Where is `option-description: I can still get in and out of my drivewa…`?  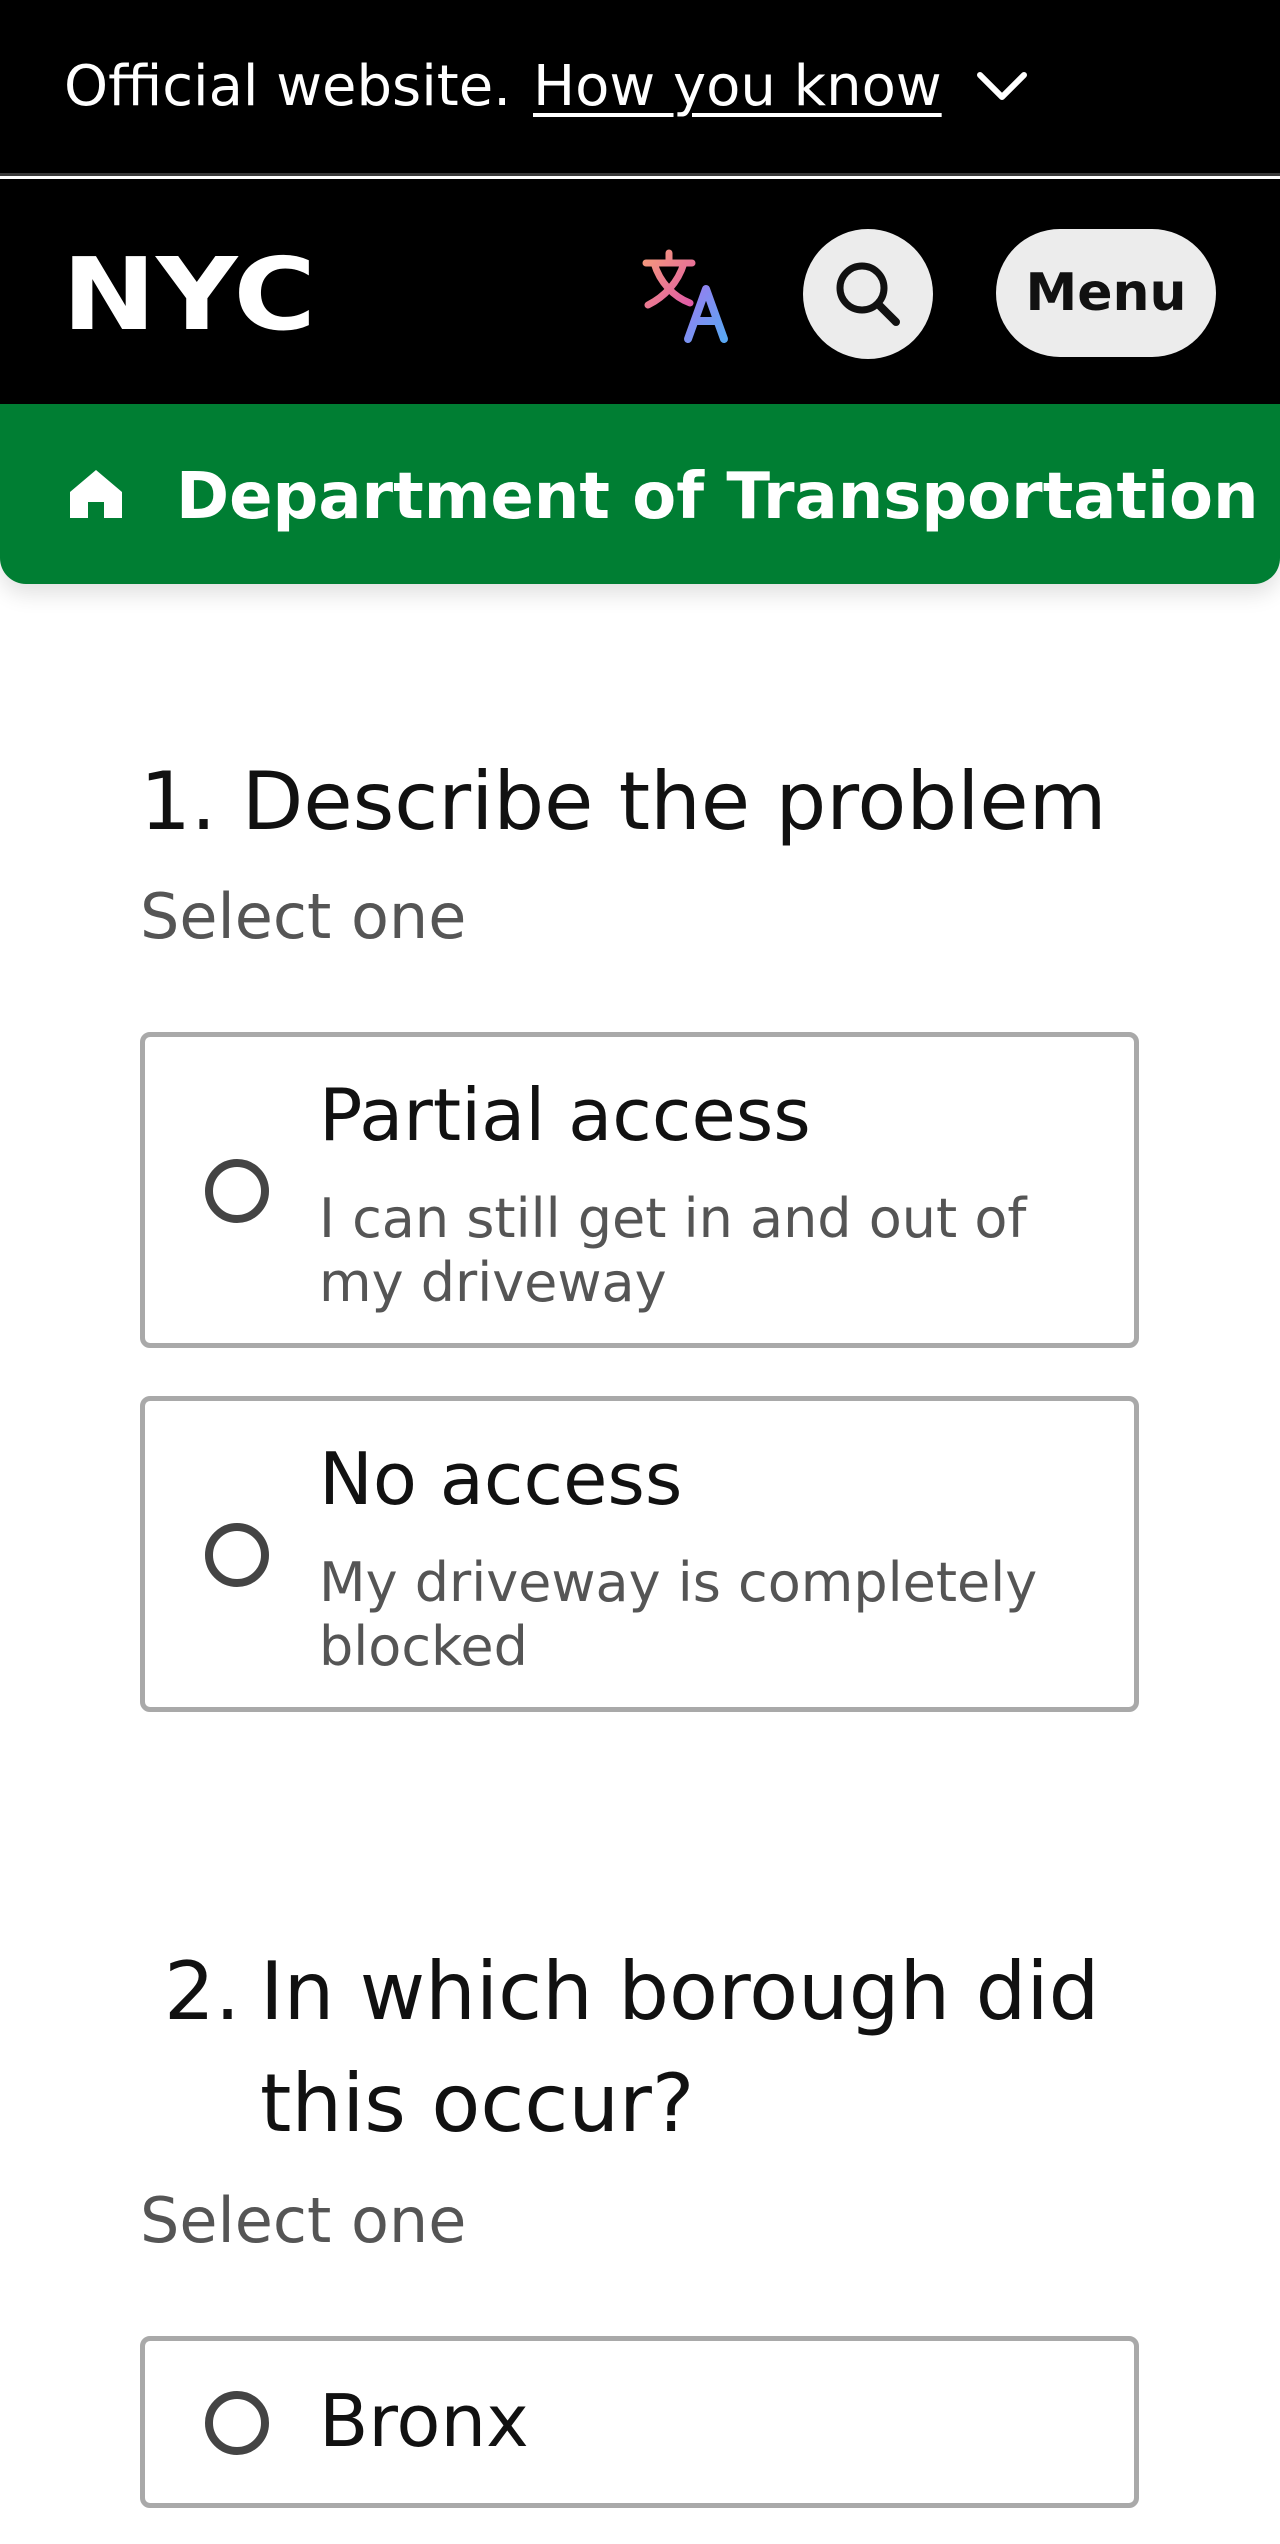 option-description: I can still get in and out of my drivewa… is located at coordinates (673, 1250).